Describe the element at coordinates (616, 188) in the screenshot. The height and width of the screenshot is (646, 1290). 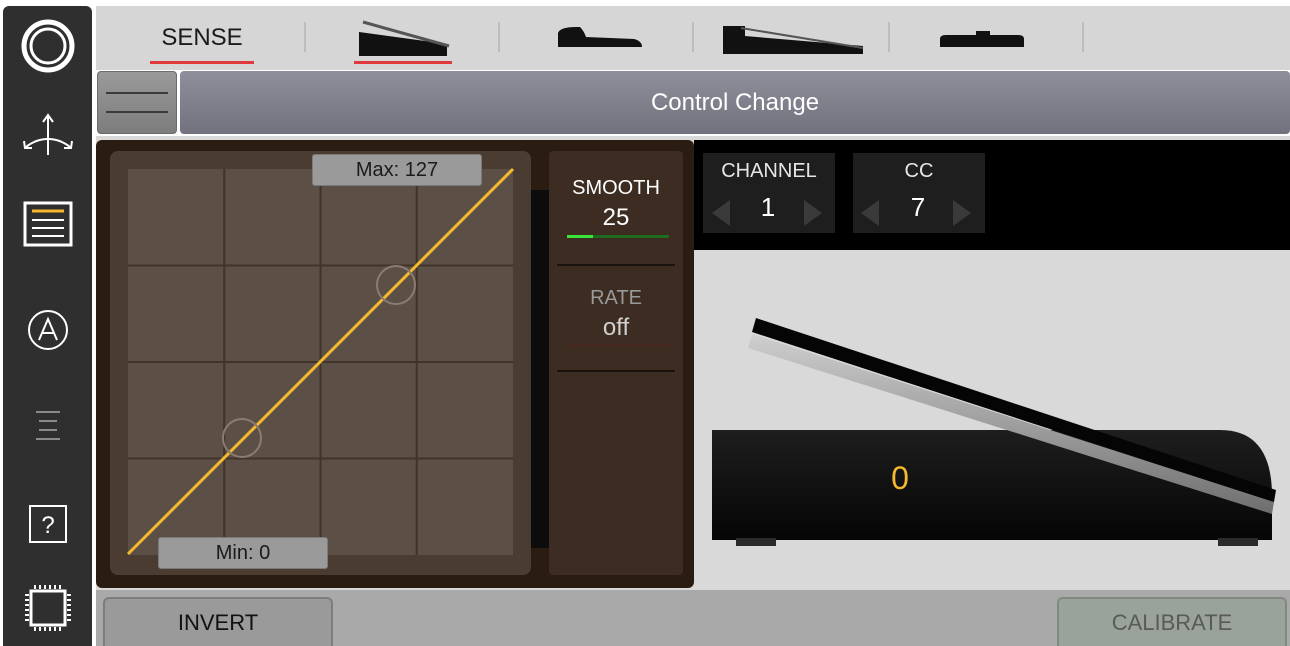
I see `smooth-title: SMOOTH` at that location.